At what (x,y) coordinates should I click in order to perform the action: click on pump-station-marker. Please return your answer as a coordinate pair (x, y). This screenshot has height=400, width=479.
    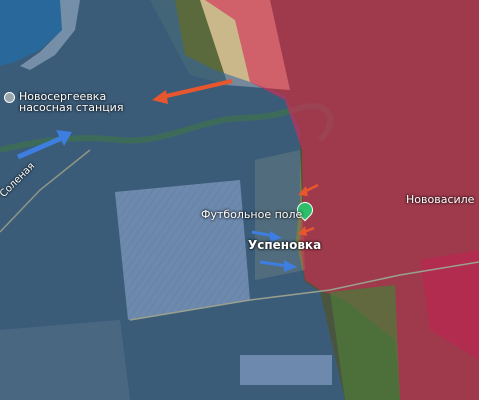
    Looking at the image, I should click on (9, 97).